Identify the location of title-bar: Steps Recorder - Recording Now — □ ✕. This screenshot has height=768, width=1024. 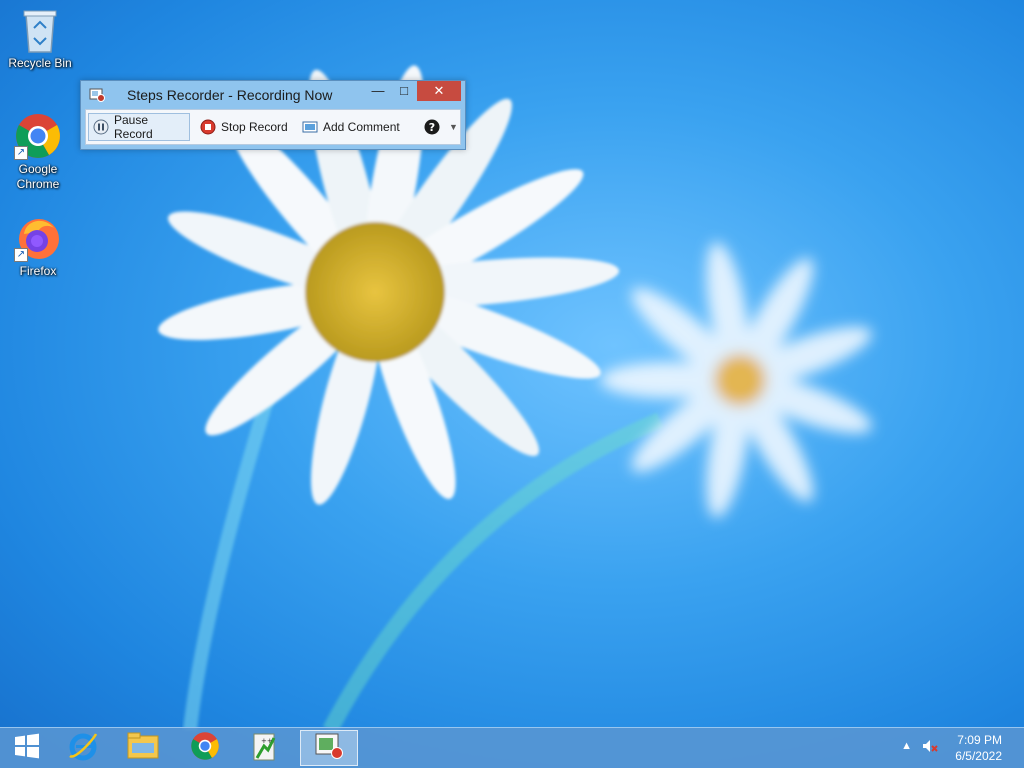
(273, 95).